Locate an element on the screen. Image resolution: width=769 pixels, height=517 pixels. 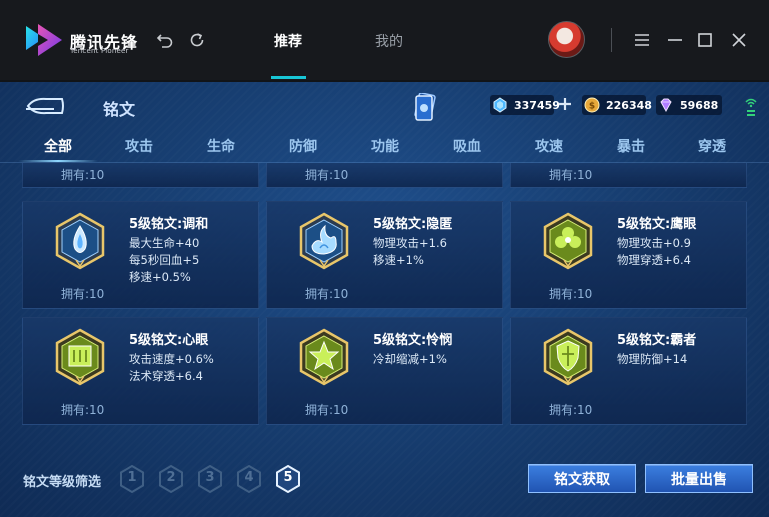
maximize-icon is located at coordinates (705, 40).